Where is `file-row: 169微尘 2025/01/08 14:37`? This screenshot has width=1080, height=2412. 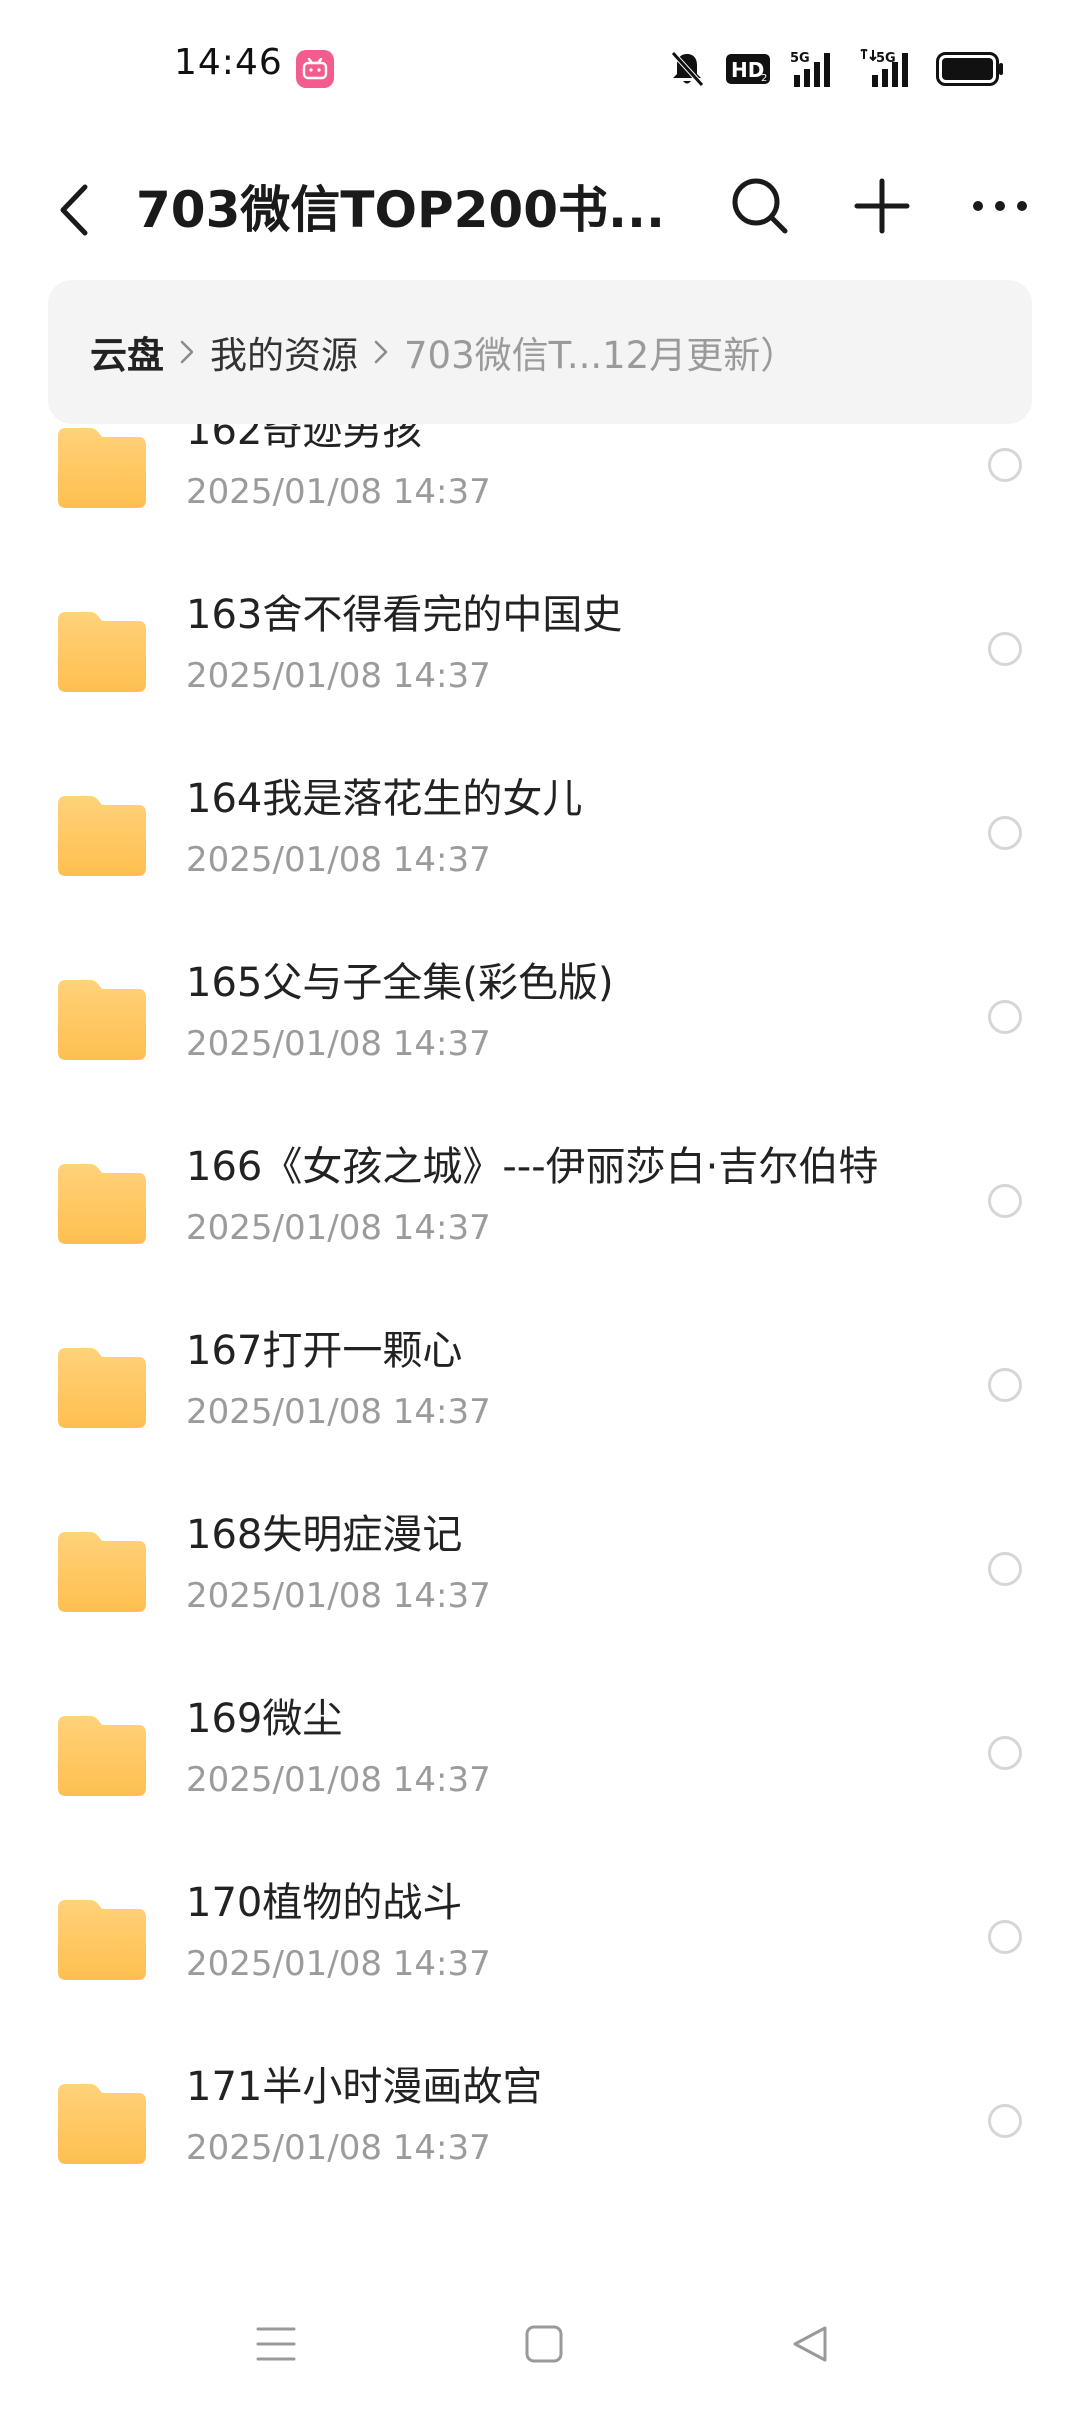 file-row: 169微尘 2025/01/08 14:37 is located at coordinates (540, 1752).